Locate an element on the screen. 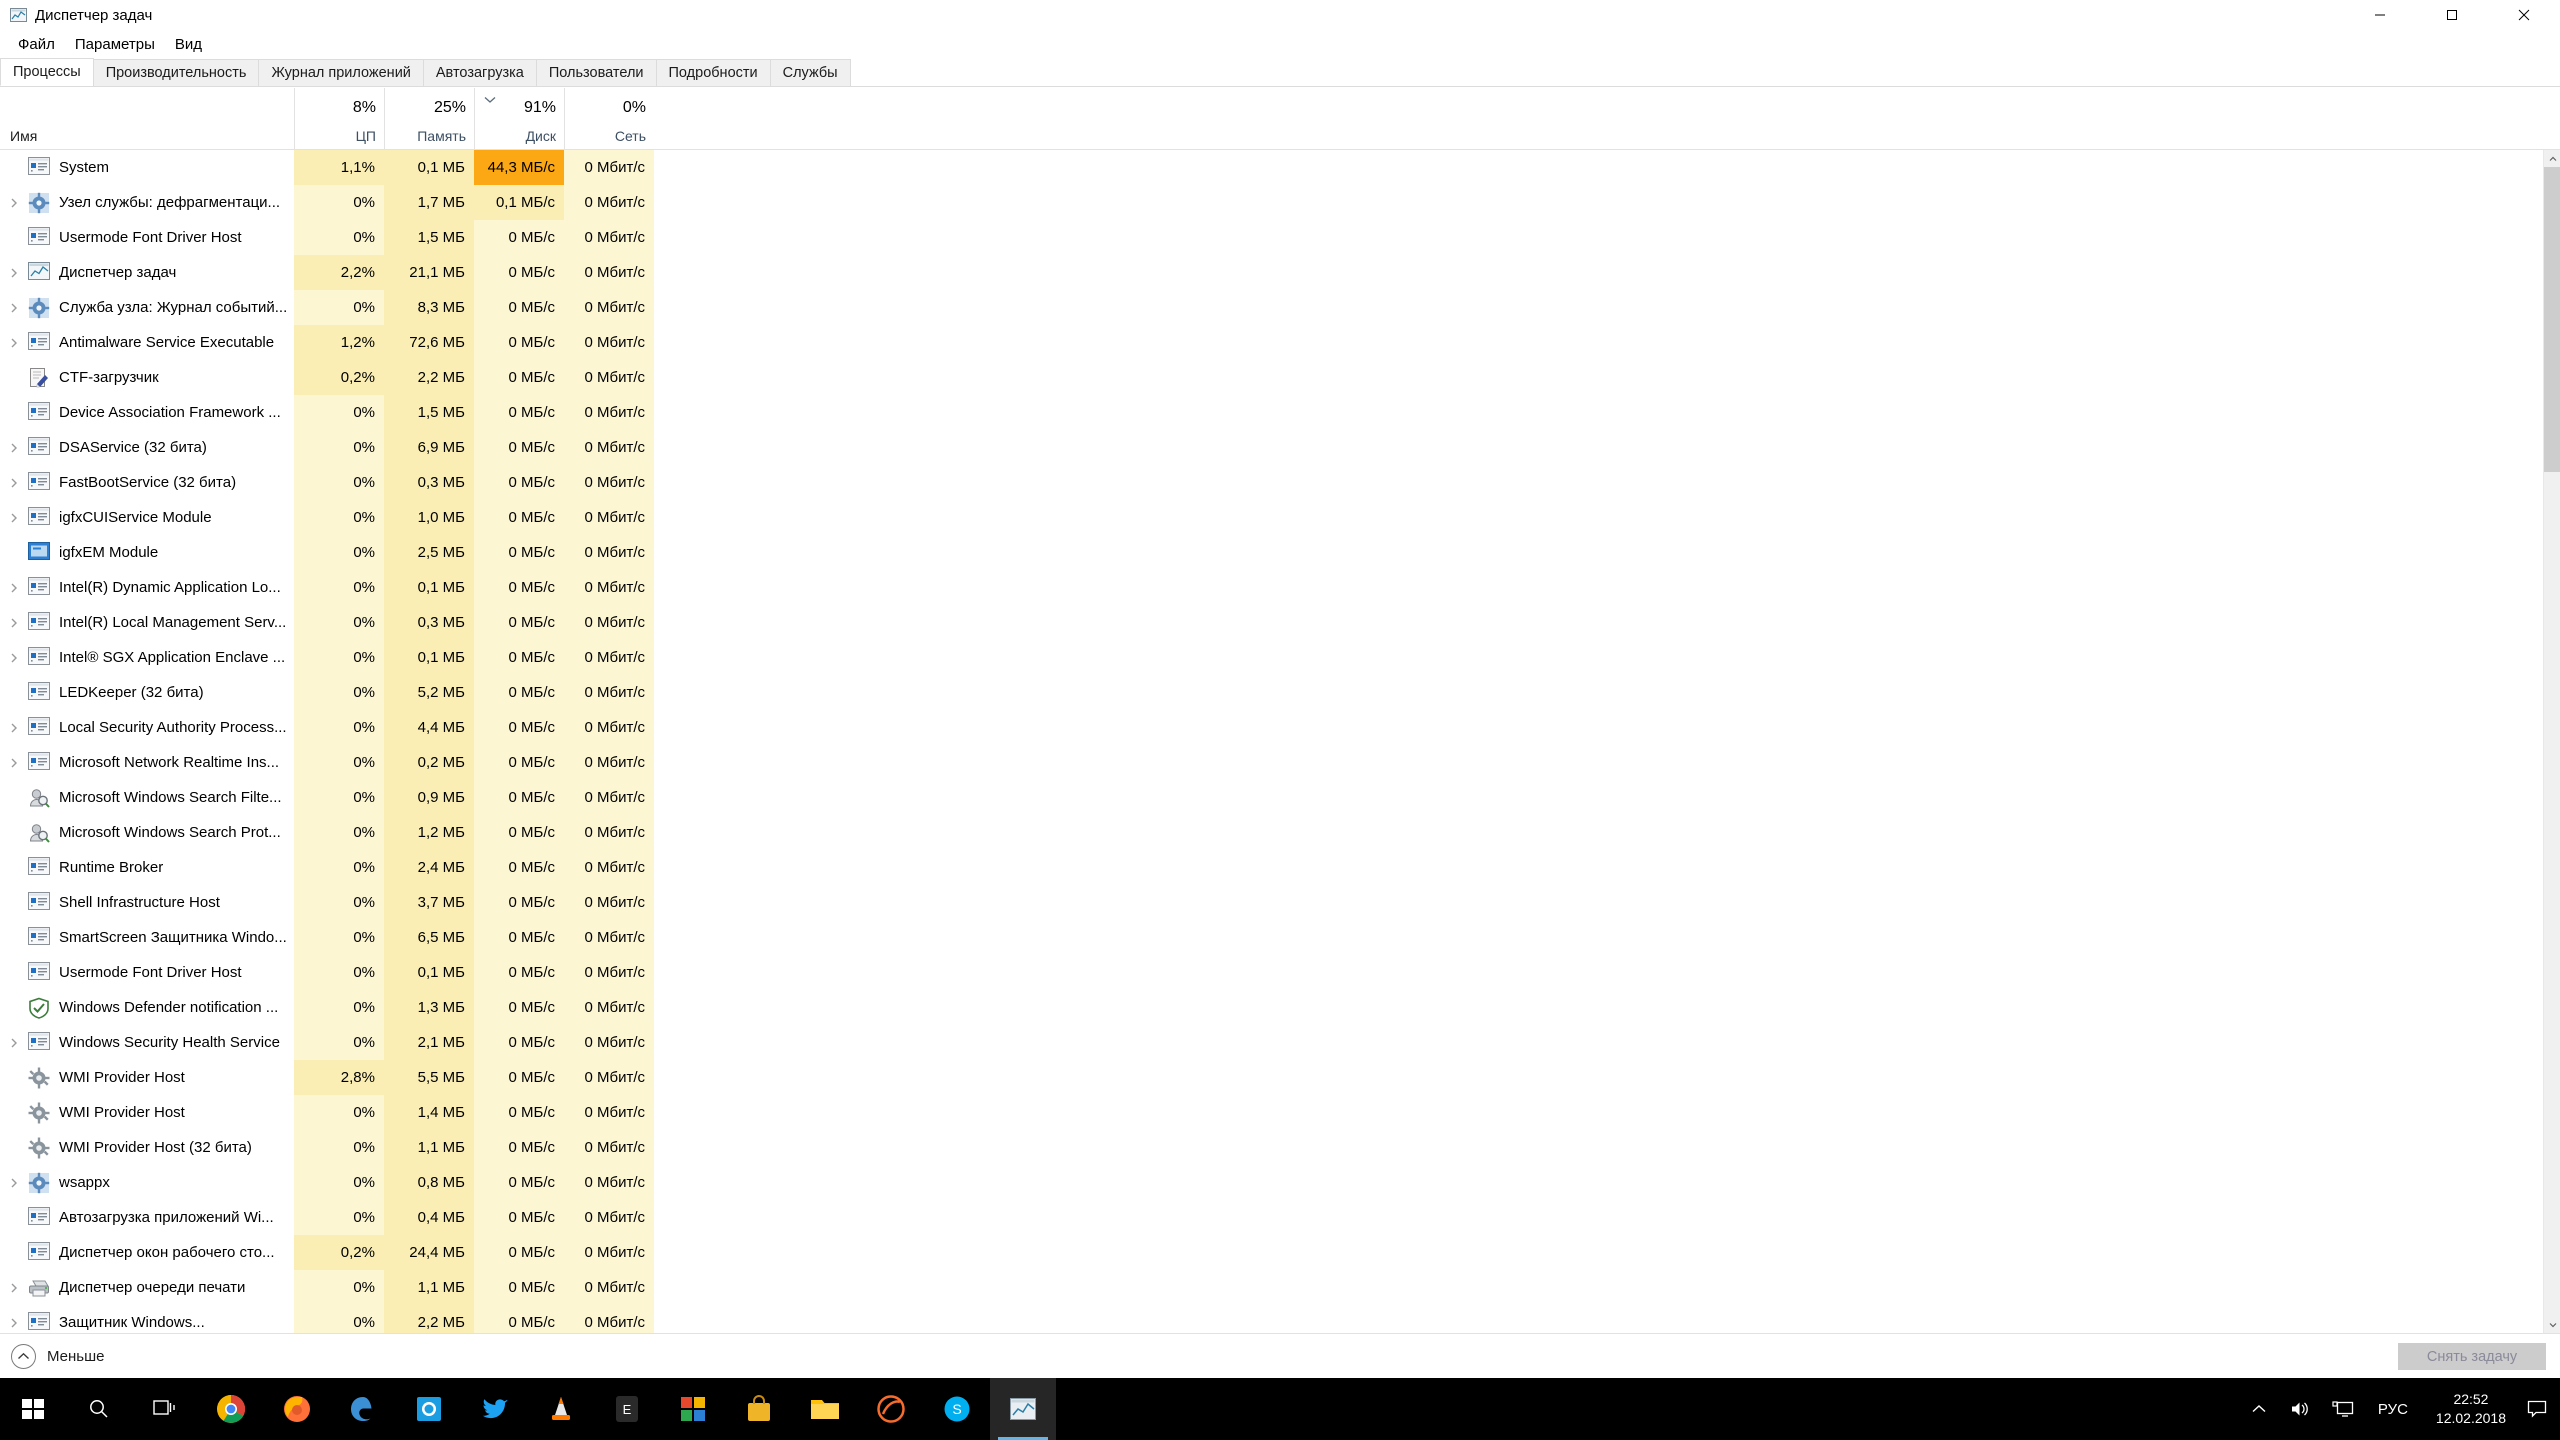 This screenshot has width=2560, height=1440. process-row: WMI Provider Host 0% 1,4 МБ 0 МБ/с 0 Мбит/с is located at coordinates (1280, 1112).